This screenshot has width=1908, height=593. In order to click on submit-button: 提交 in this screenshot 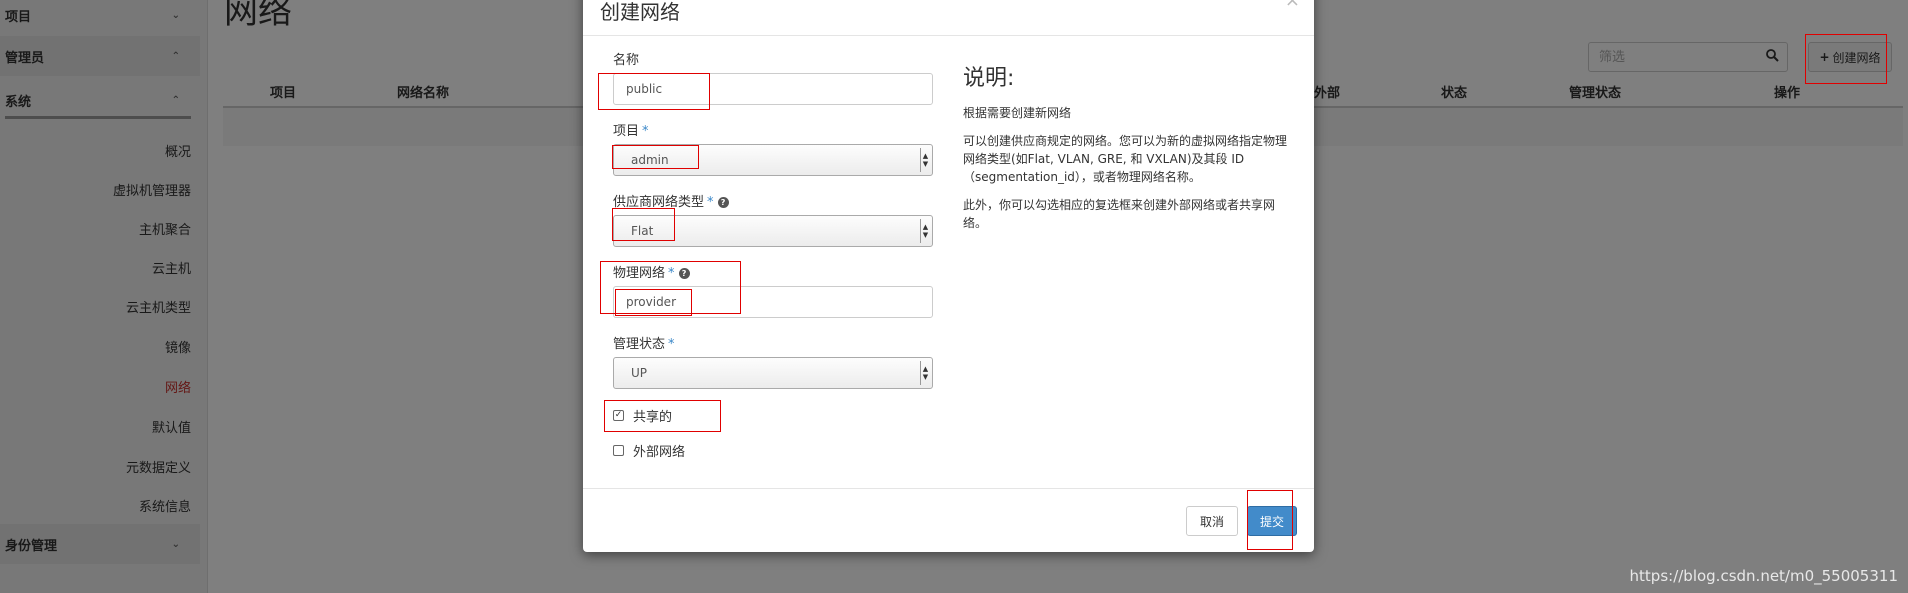, I will do `click(1272, 521)`.